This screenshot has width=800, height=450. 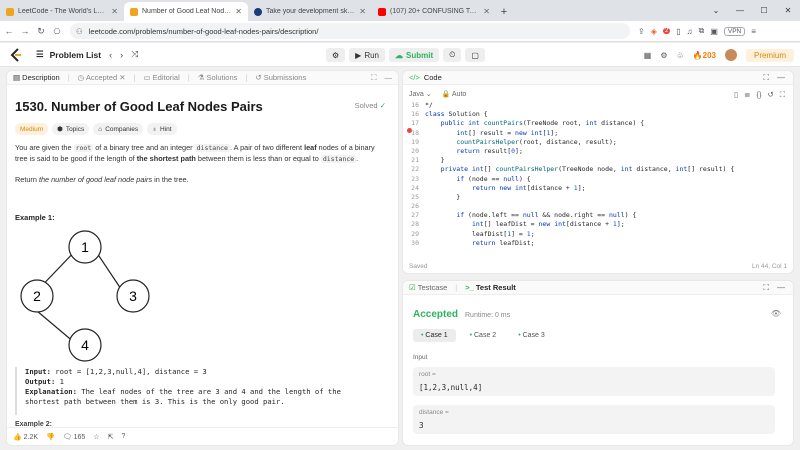 What do you see at coordinates (428, 287) in the screenshot?
I see `tab-testcase: ☑ Testcase` at bounding box center [428, 287].